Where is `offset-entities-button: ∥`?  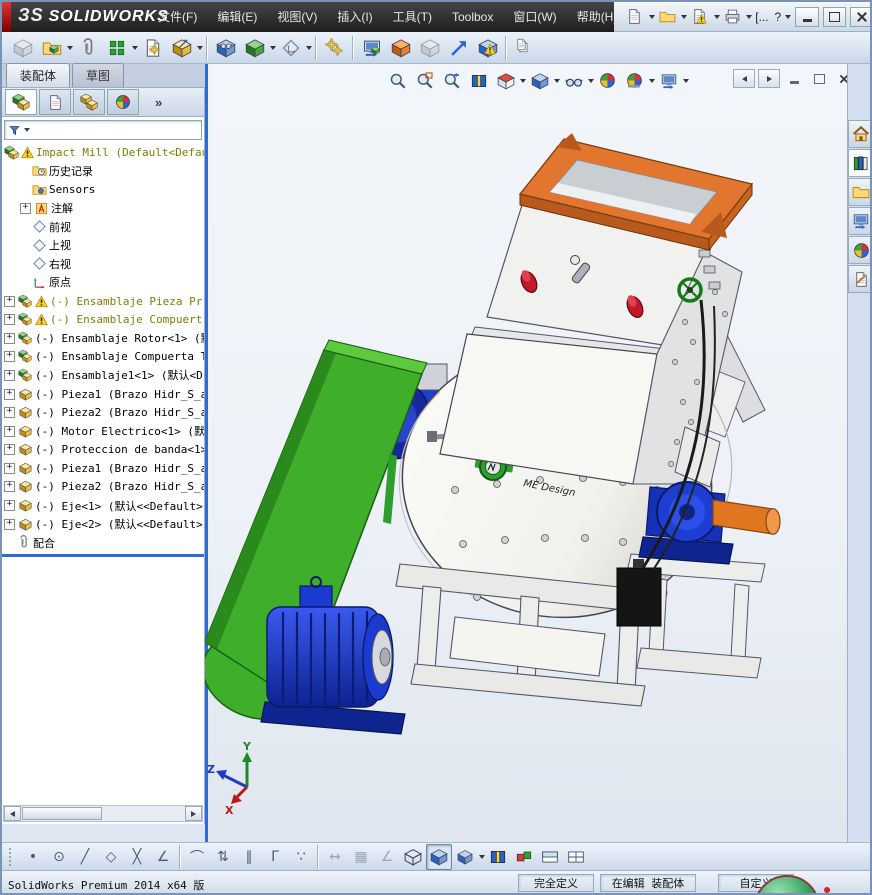 offset-entities-button: ∥ is located at coordinates (249, 857).